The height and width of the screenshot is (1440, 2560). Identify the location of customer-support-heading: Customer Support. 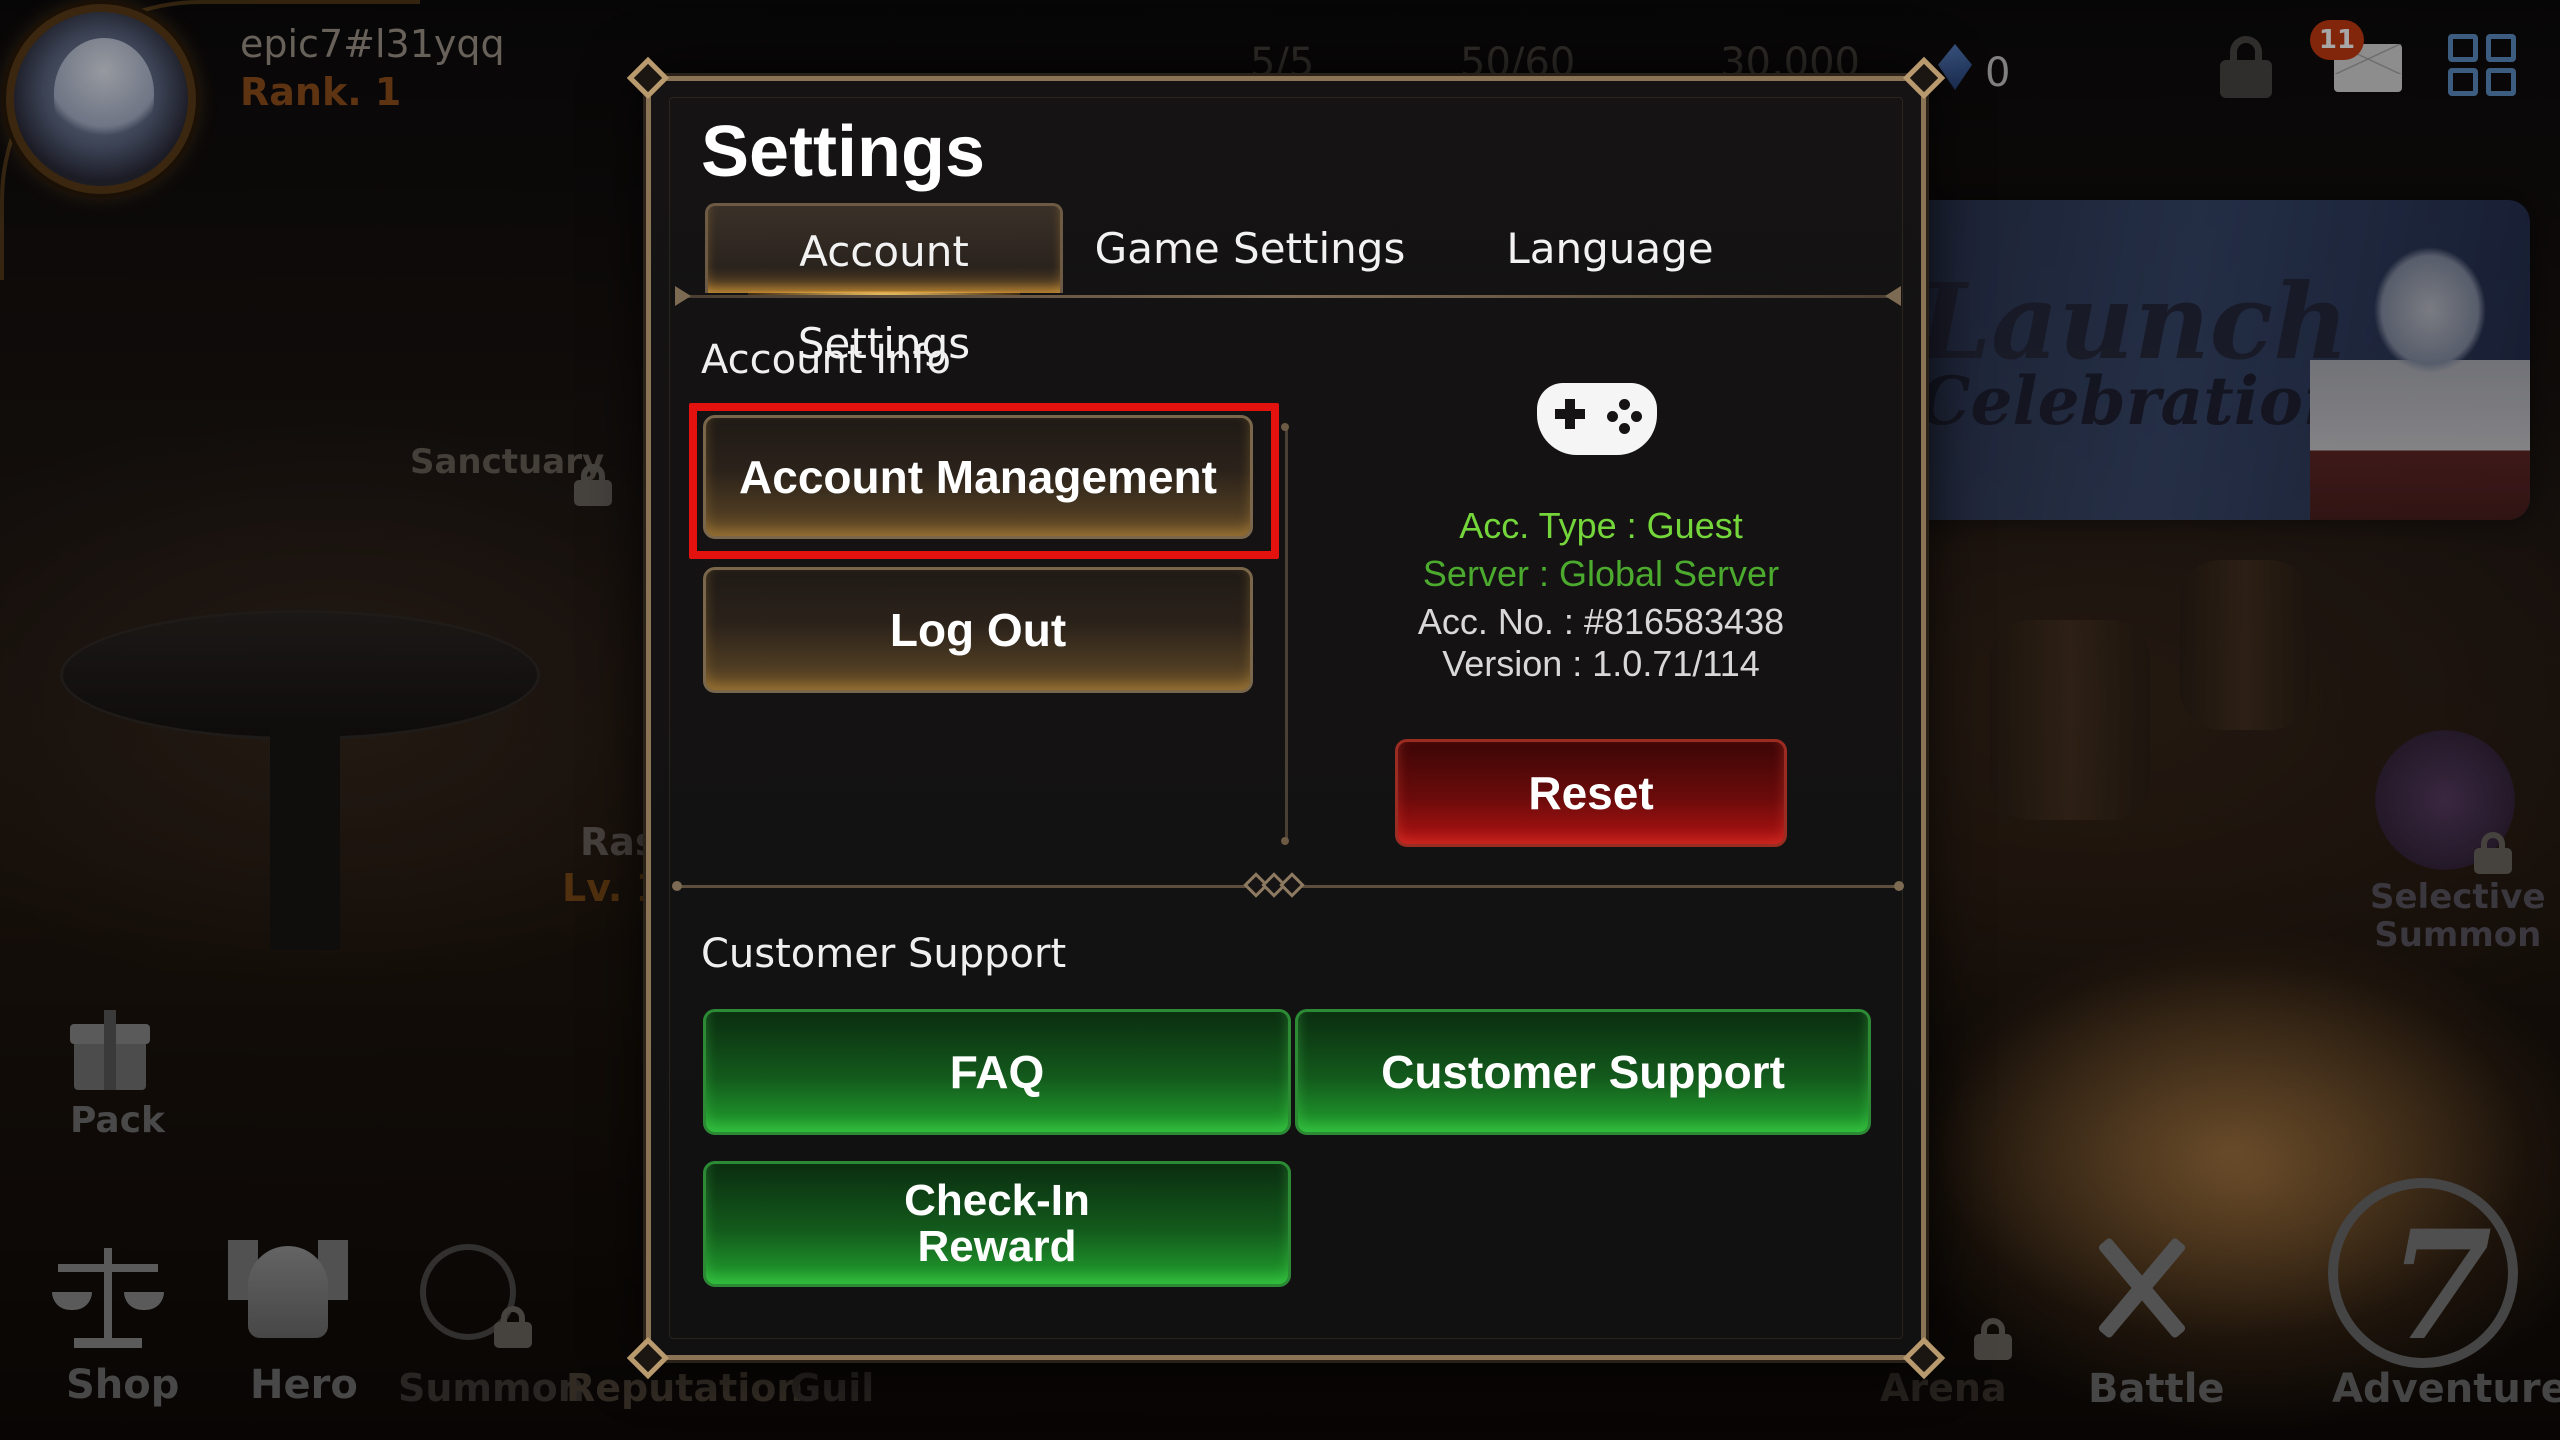
(884, 954).